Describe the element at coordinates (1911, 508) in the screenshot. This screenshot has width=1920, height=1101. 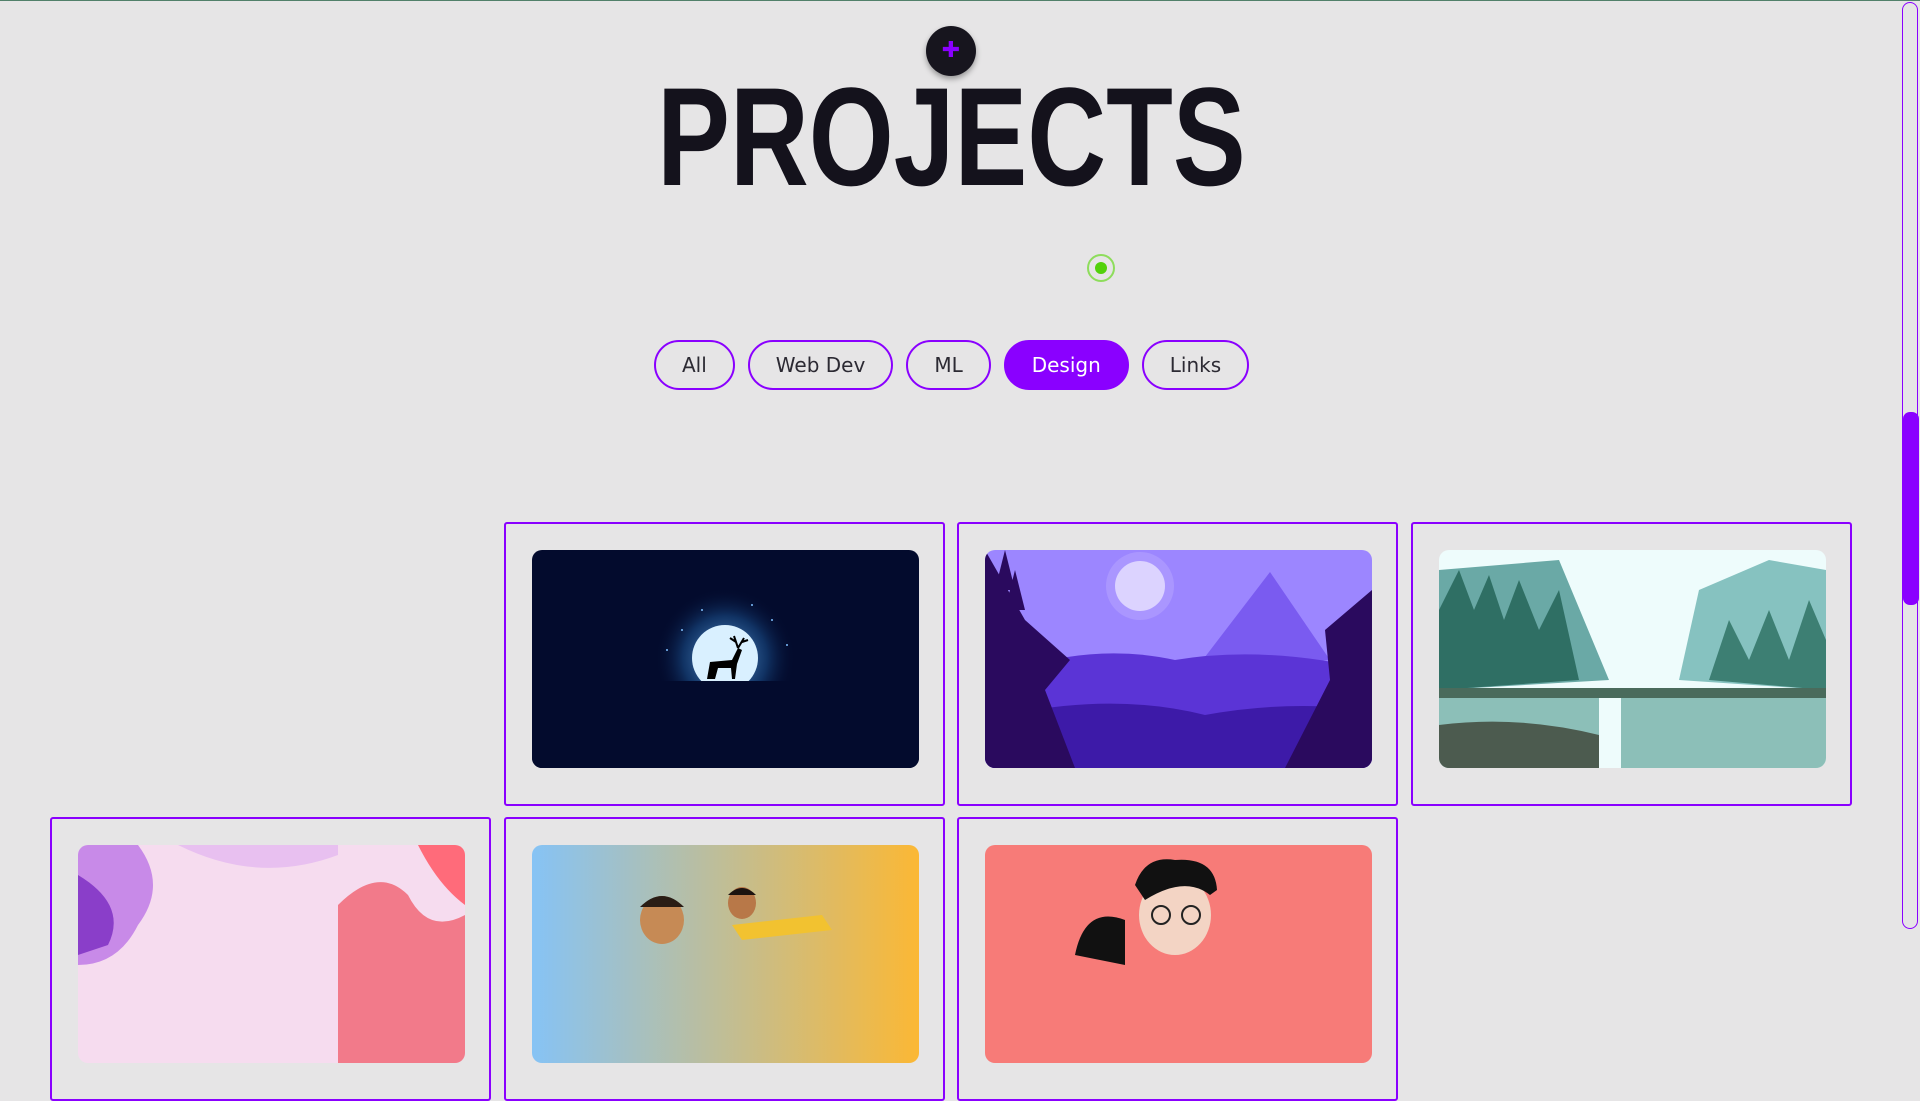
I see `scrollbar-thumb` at that location.